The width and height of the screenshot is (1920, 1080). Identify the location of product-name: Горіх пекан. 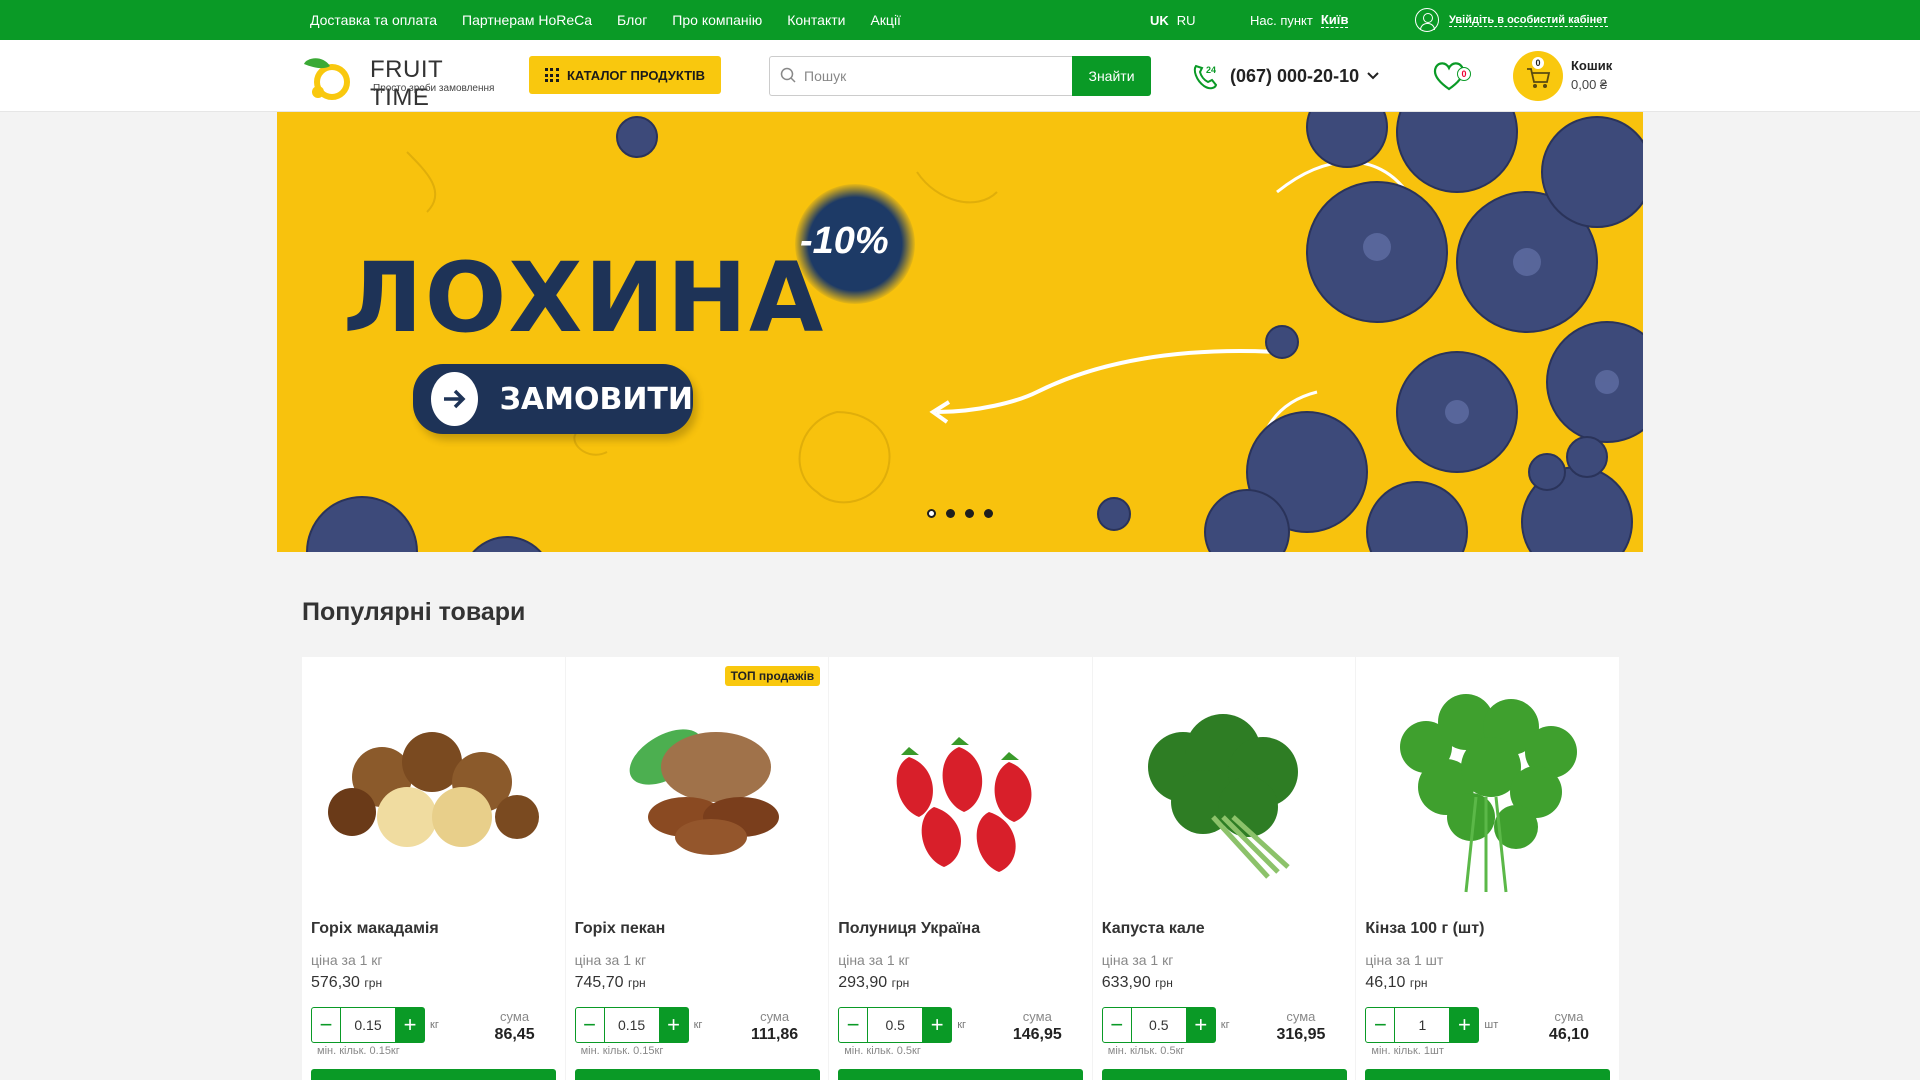
(620, 929).